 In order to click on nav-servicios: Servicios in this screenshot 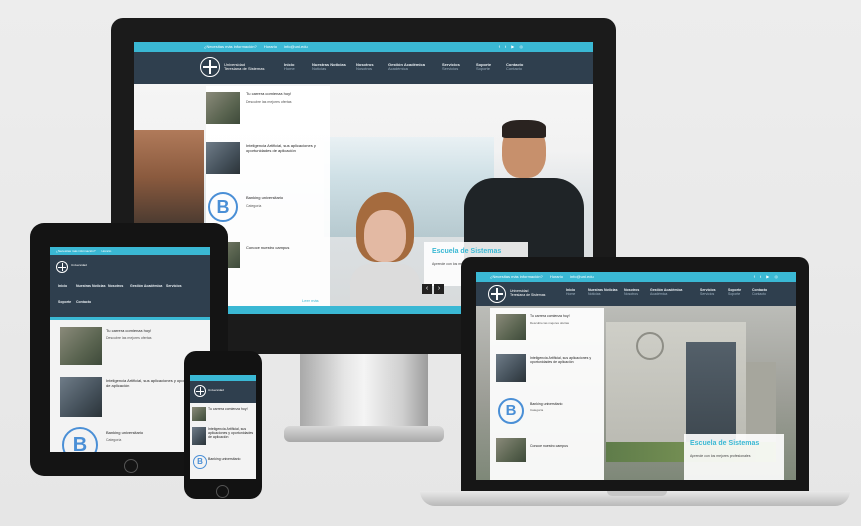, I will do `click(174, 286)`.